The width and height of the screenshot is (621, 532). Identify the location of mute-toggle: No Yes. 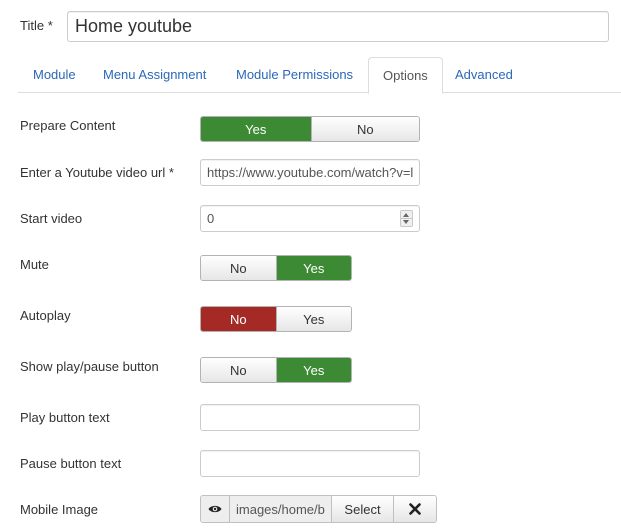
(276, 268).